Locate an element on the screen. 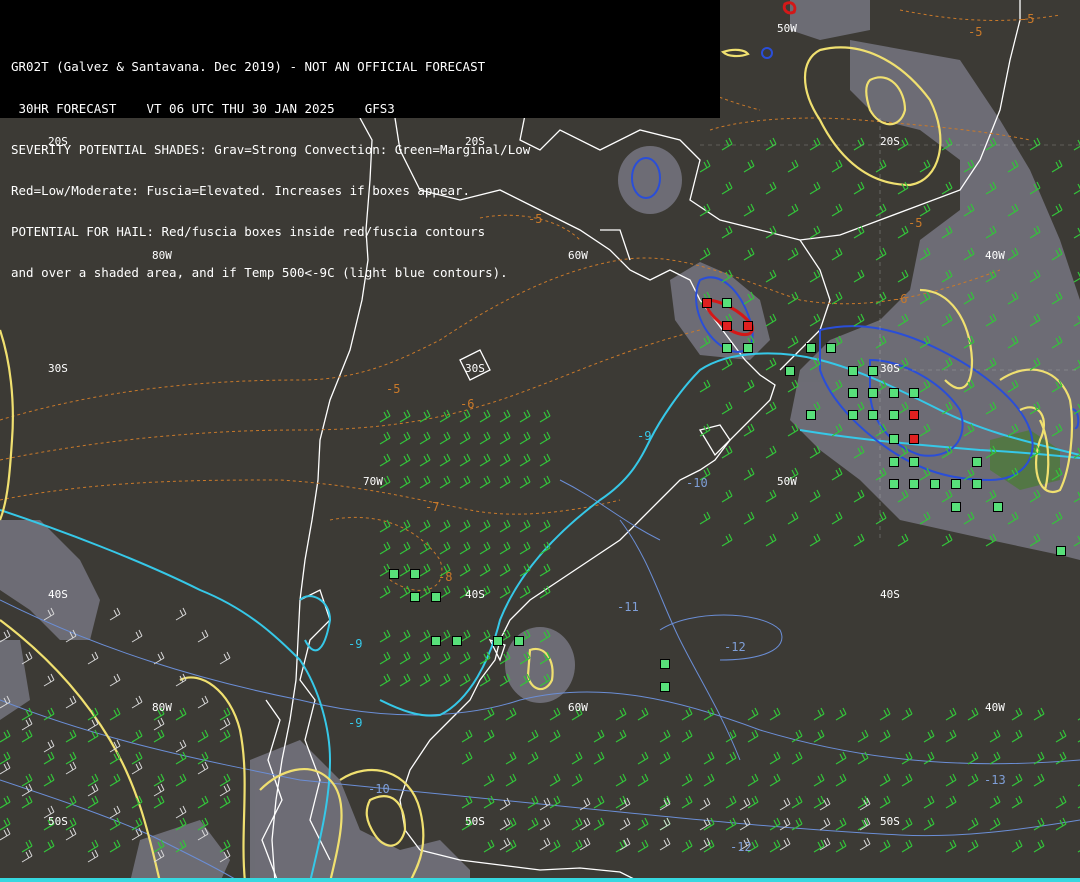 This screenshot has width=1080, height=882. grid-label: 40W is located at coordinates (995, 707).